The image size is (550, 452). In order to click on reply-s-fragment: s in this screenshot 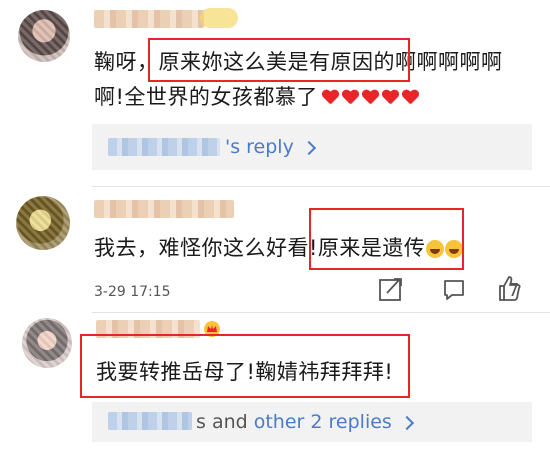, I will do `click(201, 422)`.